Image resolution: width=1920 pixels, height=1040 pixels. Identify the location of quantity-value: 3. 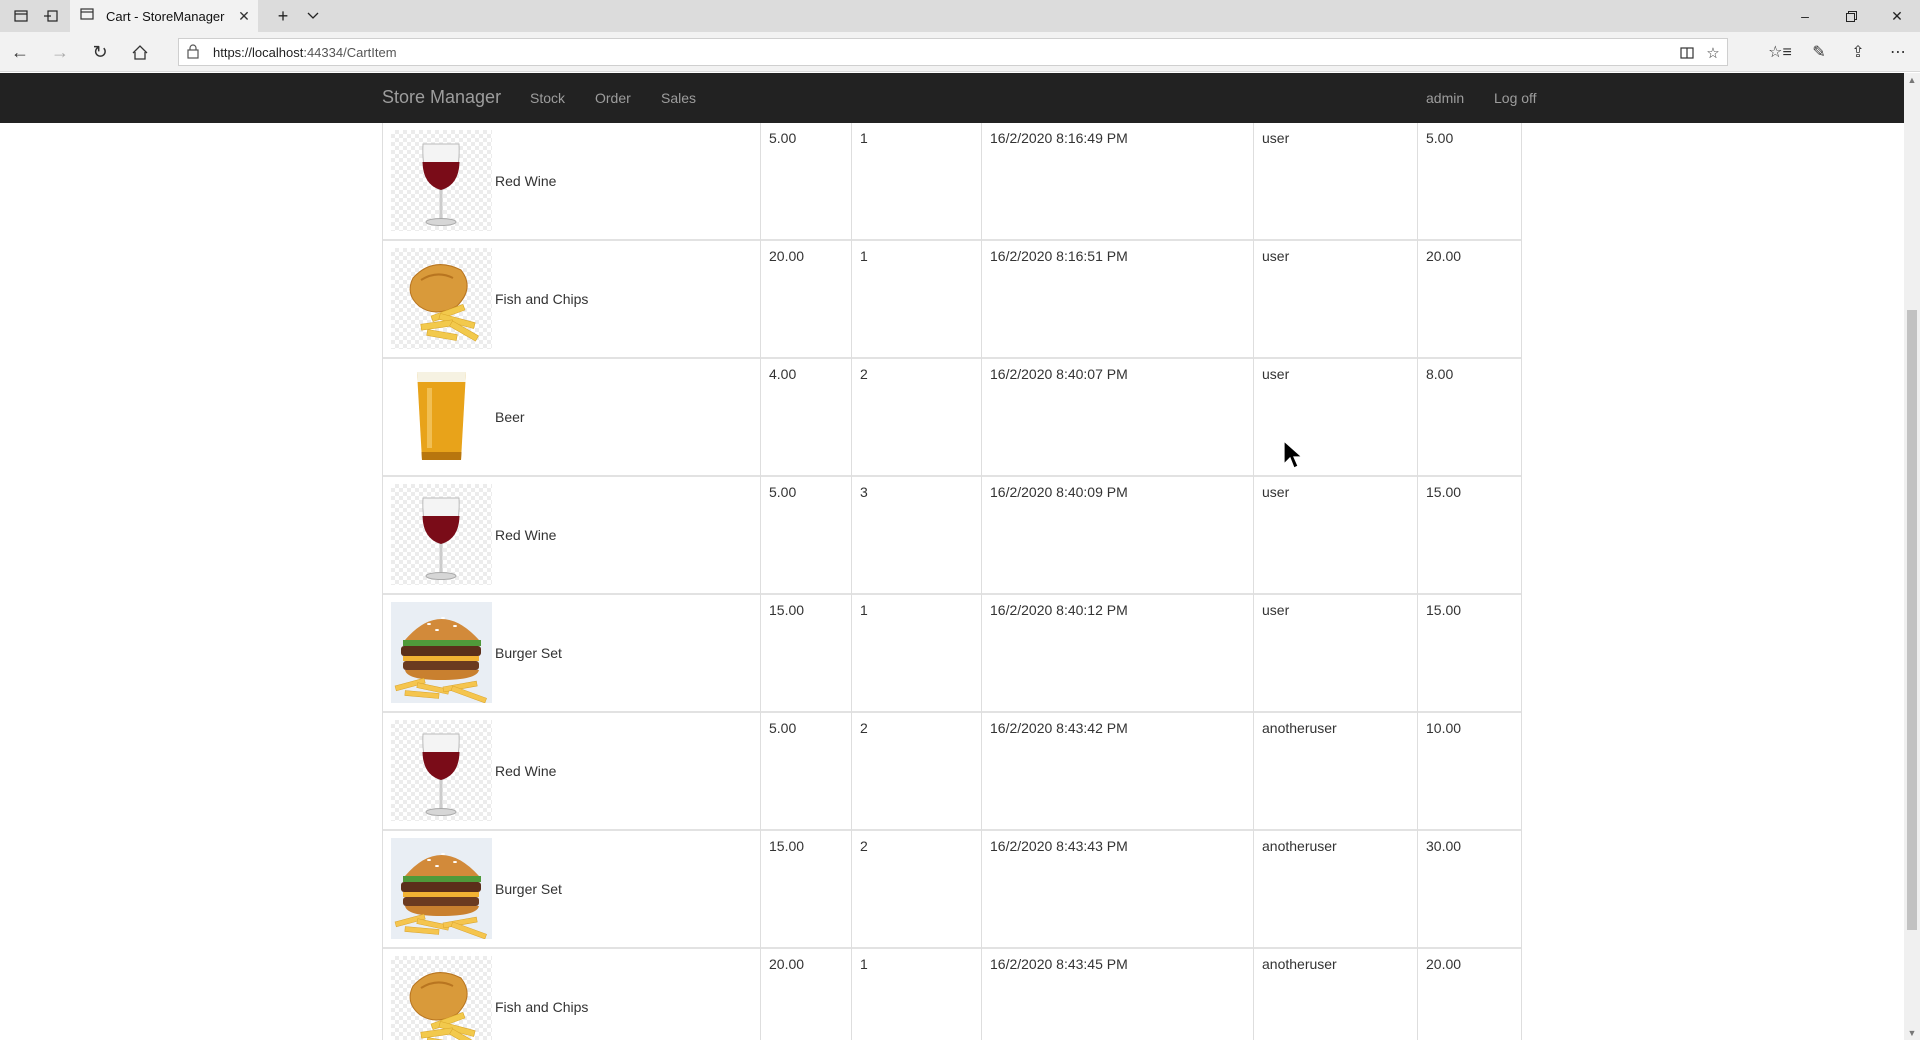
(864, 492).